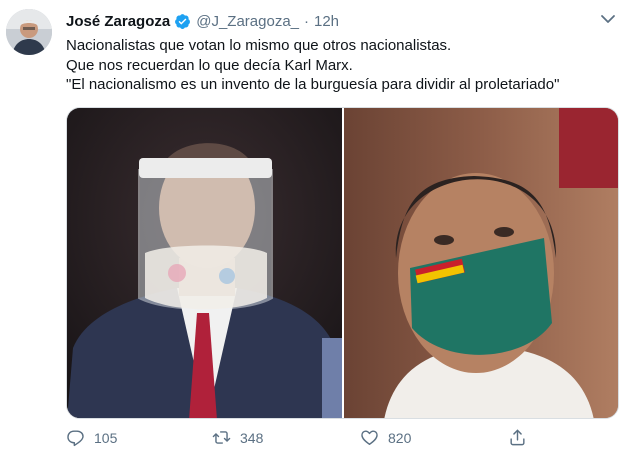 Image resolution: width=632 pixels, height=455 pixels. Describe the element at coordinates (385, 437) in the screenshot. I see `like-button: 820` at that location.